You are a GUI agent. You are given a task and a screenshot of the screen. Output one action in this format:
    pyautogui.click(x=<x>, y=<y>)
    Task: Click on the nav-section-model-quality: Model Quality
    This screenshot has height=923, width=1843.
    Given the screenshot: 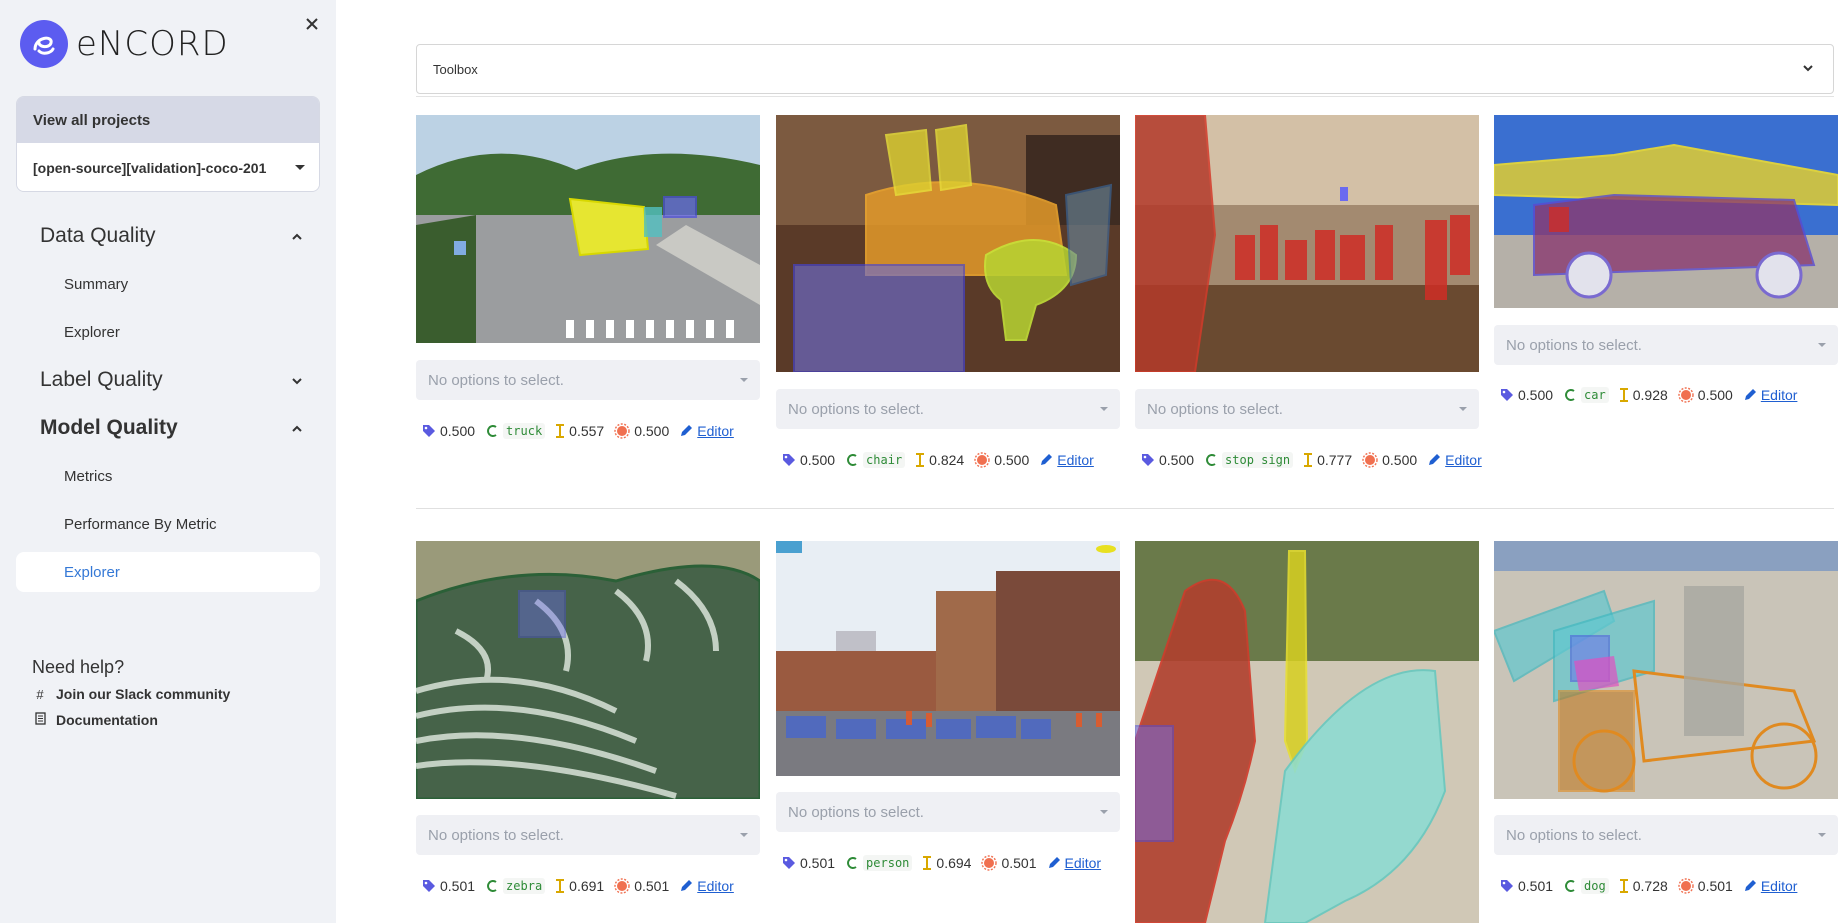 What is the action you would take?
    pyautogui.click(x=109, y=428)
    